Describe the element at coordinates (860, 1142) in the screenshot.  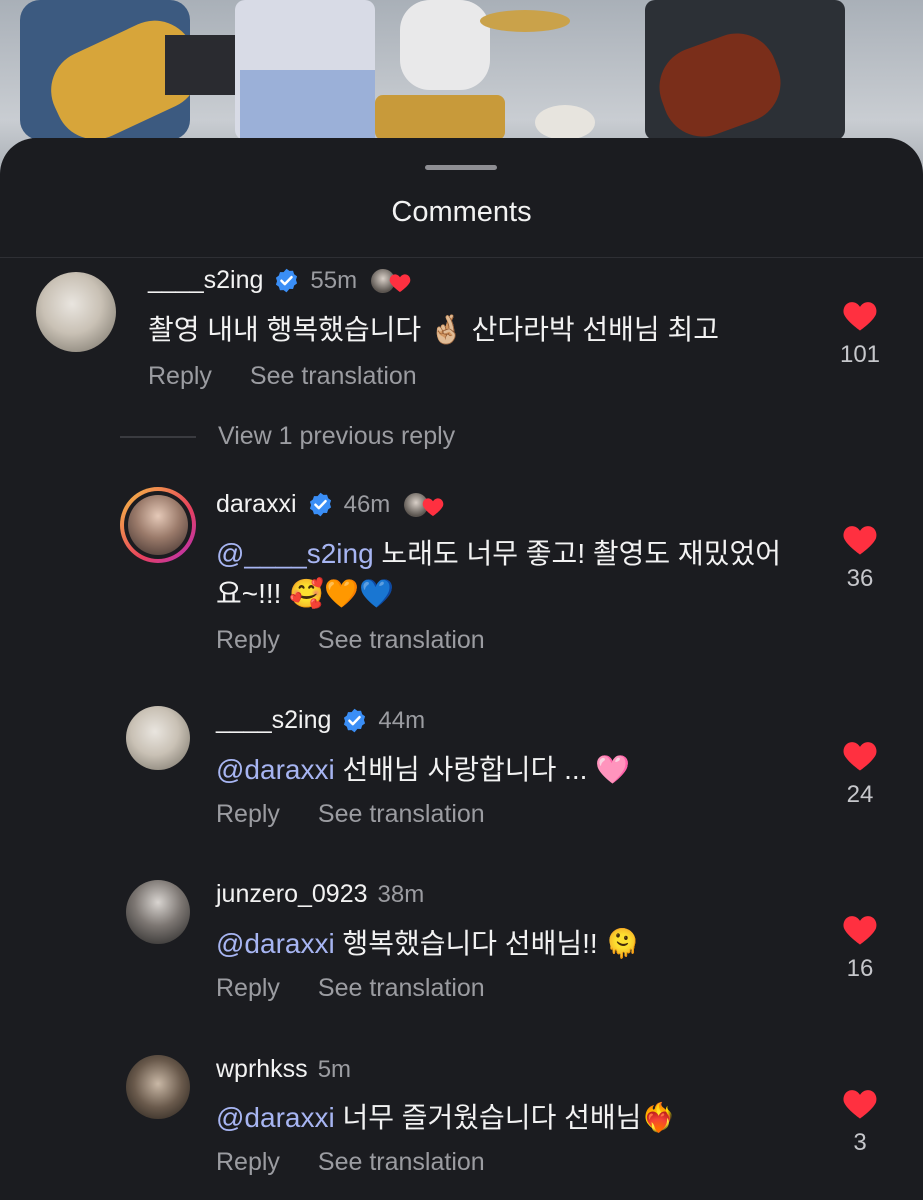
I see `like-count: 3` at that location.